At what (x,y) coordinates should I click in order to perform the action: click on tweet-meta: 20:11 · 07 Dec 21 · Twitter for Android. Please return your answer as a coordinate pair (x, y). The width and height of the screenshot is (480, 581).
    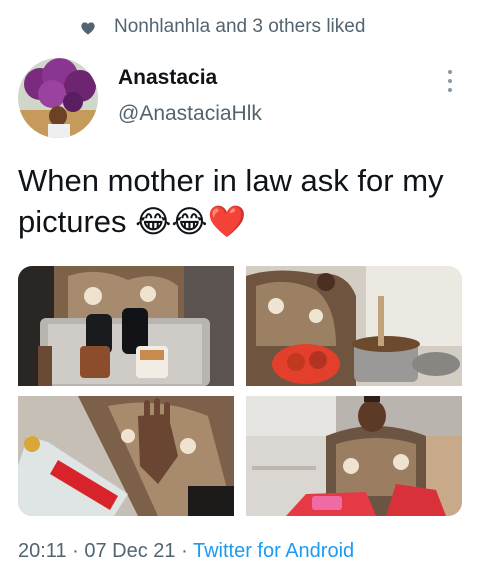
    Looking at the image, I should click on (186, 551).